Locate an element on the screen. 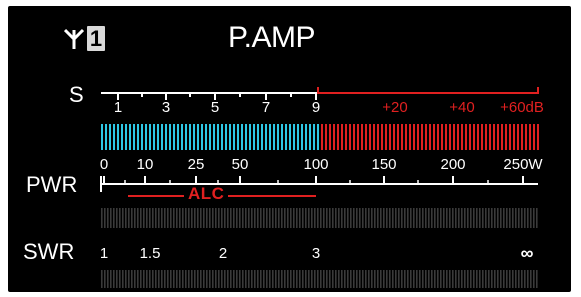 The width and height of the screenshot is (581, 297). swr-tick-label: 1.5 is located at coordinates (150, 253).